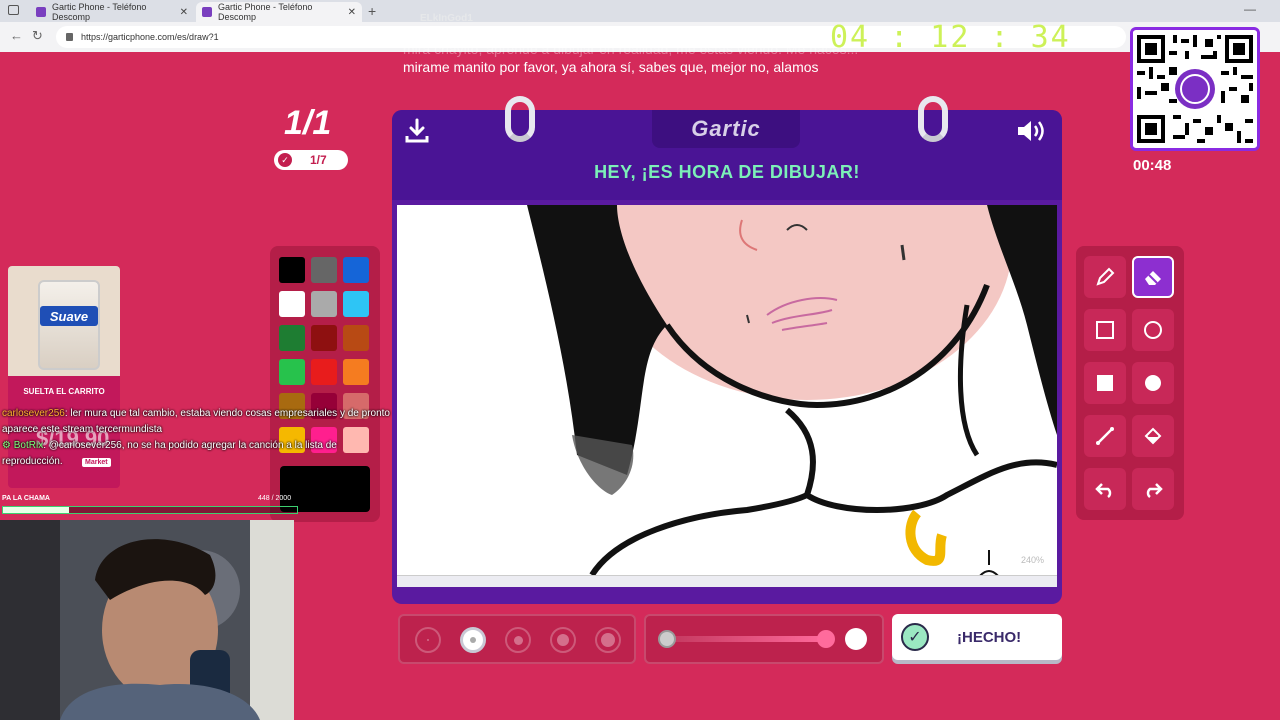 This screenshot has width=1280, height=720. I want to click on opacity-slider-handle, so click(826, 639).